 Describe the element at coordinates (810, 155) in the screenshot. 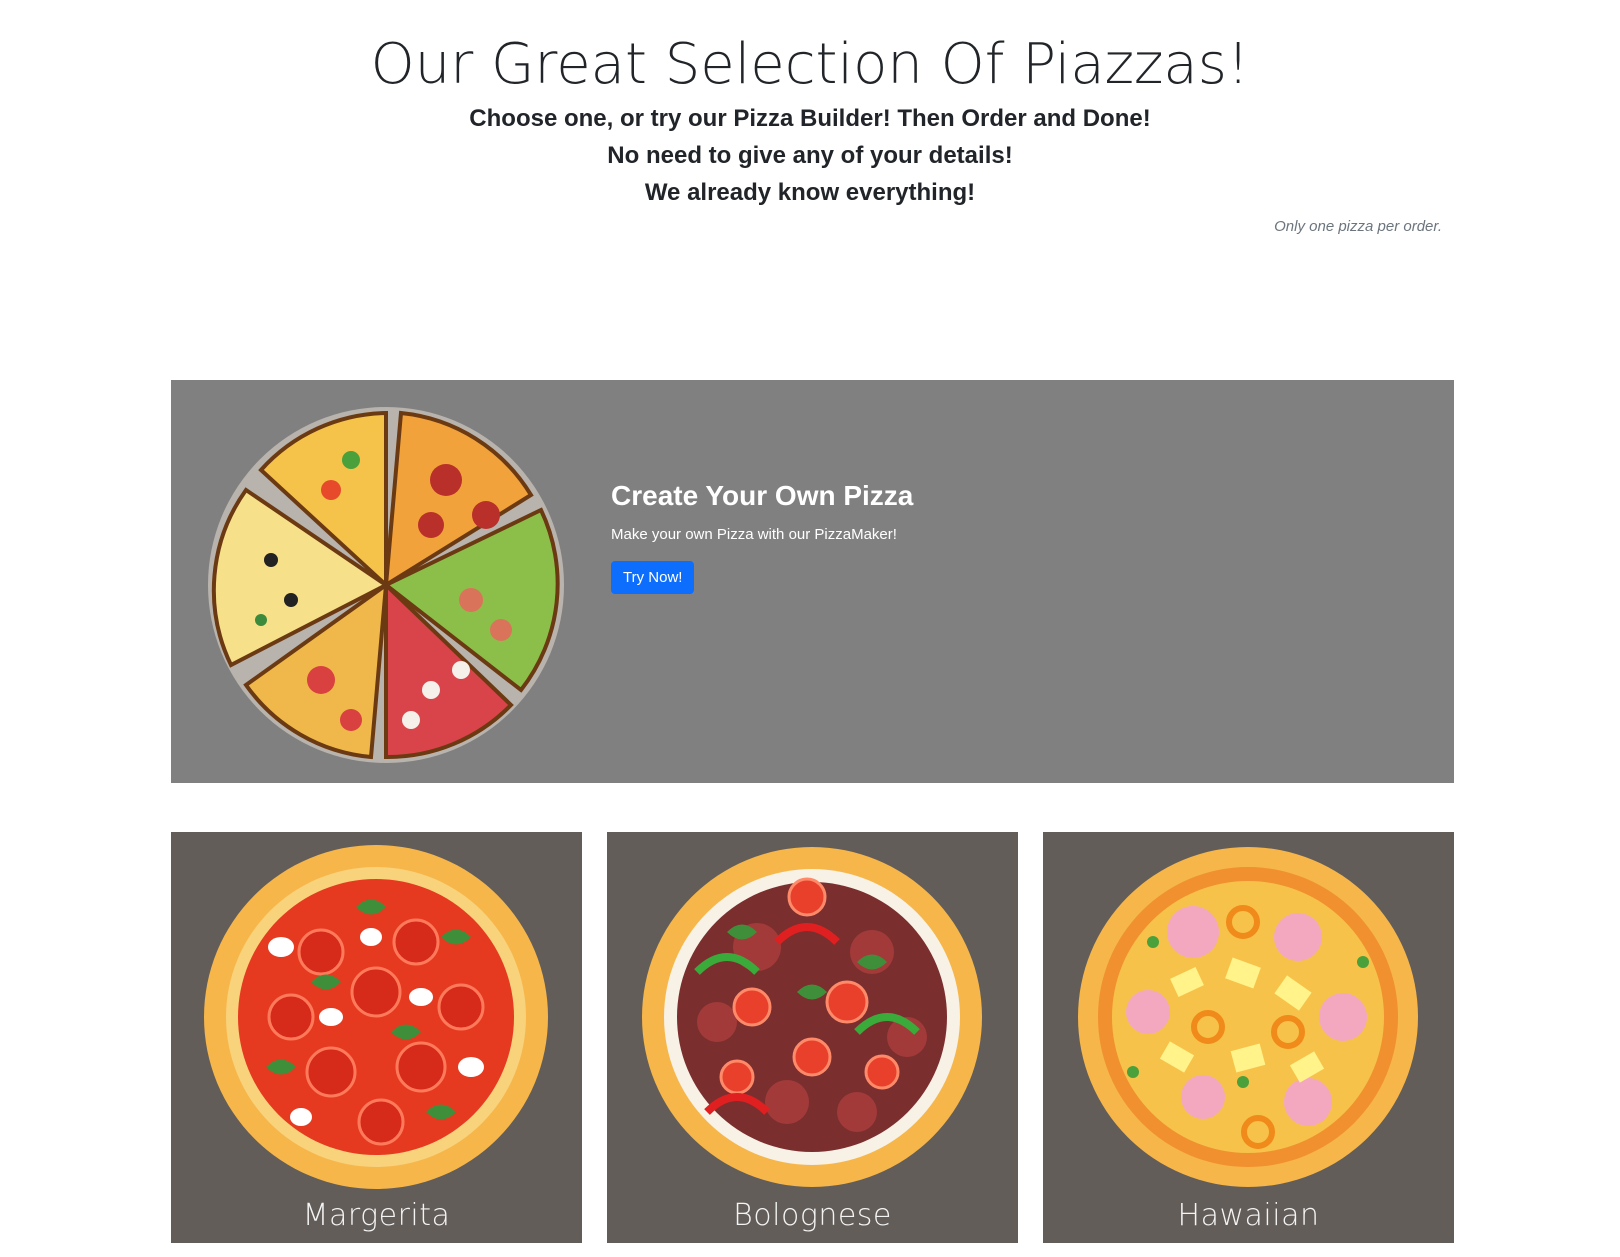

I see `subtitle-line-2: No need to give any of your details!` at that location.